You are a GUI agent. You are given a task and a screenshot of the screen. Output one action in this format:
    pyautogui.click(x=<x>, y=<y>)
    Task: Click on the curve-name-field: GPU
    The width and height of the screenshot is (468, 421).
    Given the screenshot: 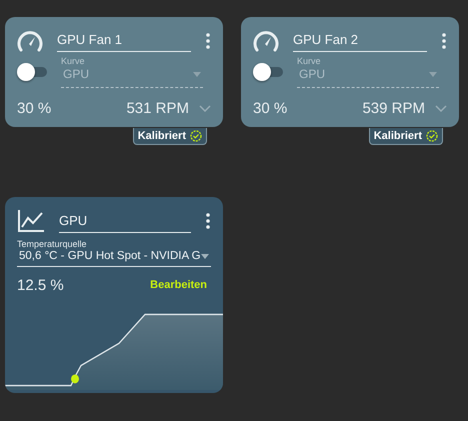 What is the action you would take?
    pyautogui.click(x=125, y=221)
    